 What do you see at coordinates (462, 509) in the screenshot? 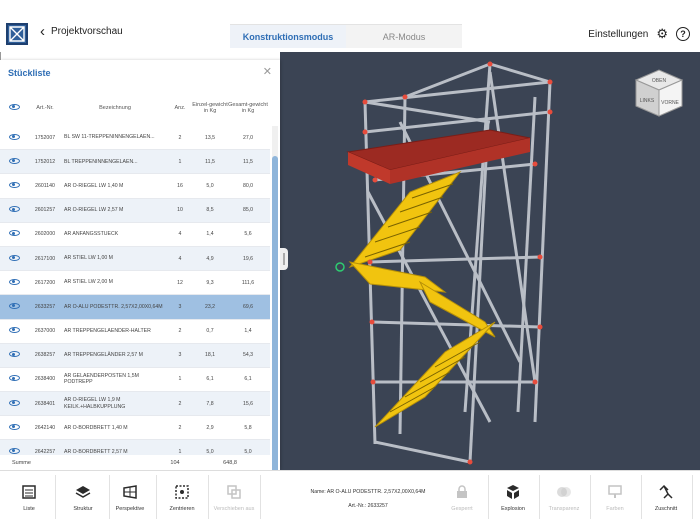
I see `tool-label: Gesperrt` at bounding box center [462, 509].